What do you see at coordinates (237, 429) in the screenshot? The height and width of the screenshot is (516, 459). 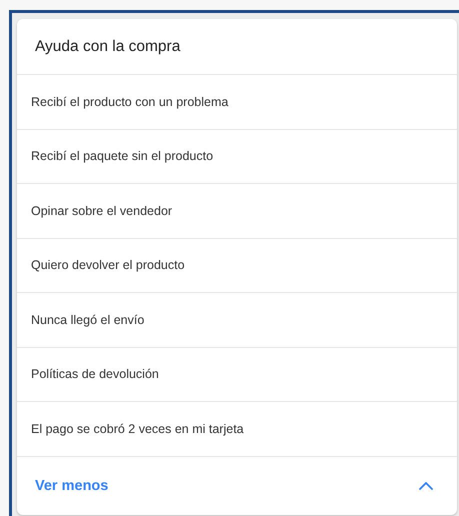 I see `help-option: El pago se cobró 2 veces en mi tarjeta` at bounding box center [237, 429].